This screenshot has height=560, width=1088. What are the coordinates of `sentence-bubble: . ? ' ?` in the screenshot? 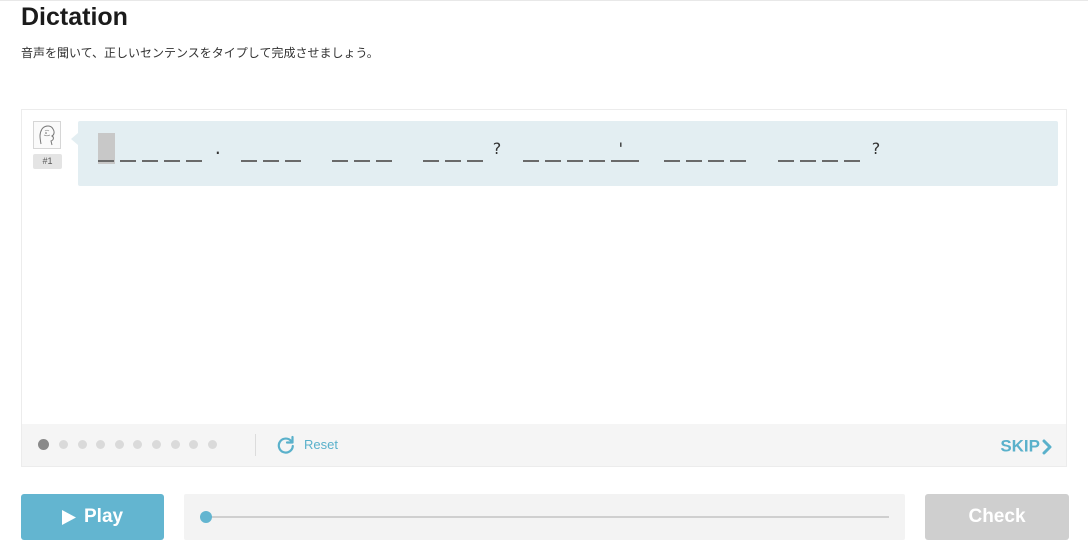 It's located at (564, 153).